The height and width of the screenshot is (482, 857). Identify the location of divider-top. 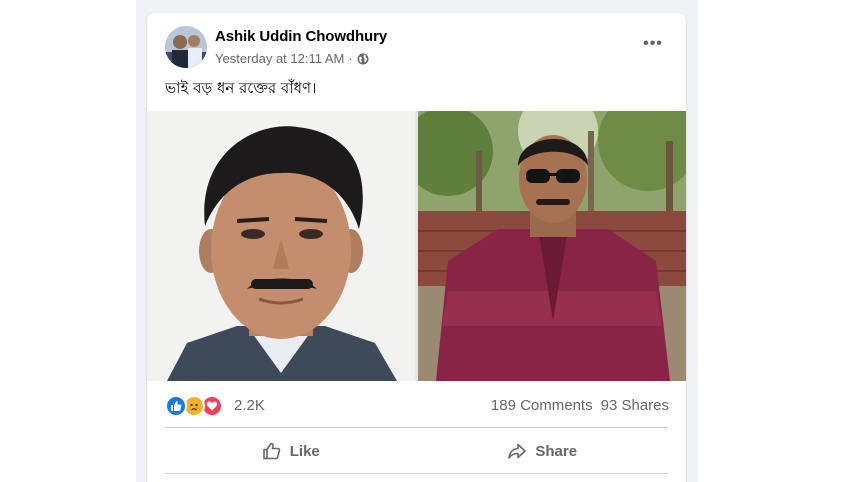
(416, 427).